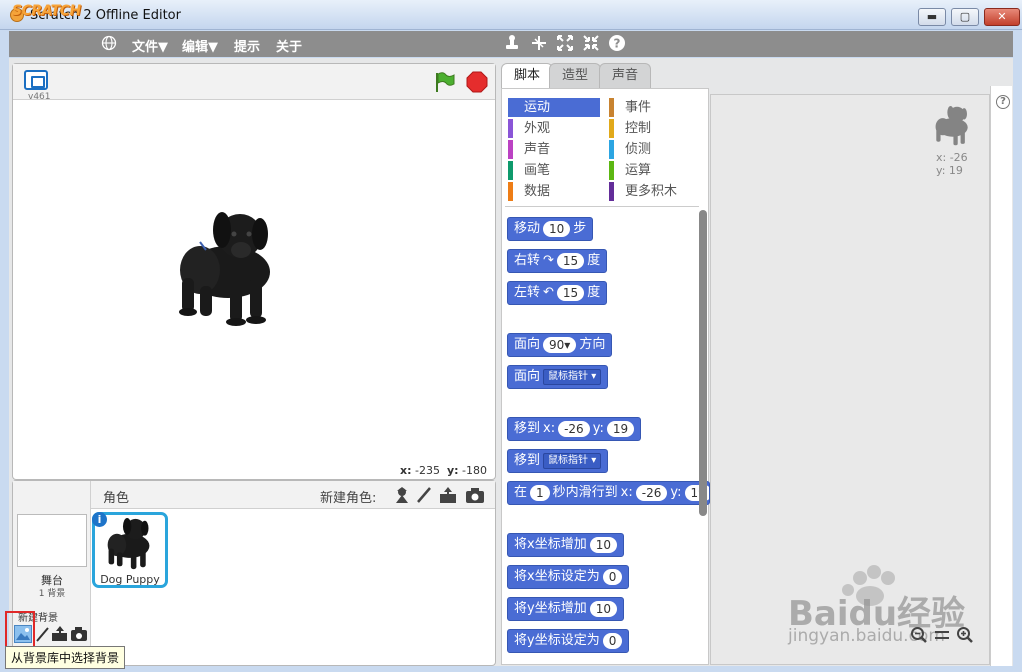 Image resolution: width=1022 pixels, height=672 pixels. What do you see at coordinates (474, 495) in the screenshot?
I see `camera-sprite-icon` at bounding box center [474, 495].